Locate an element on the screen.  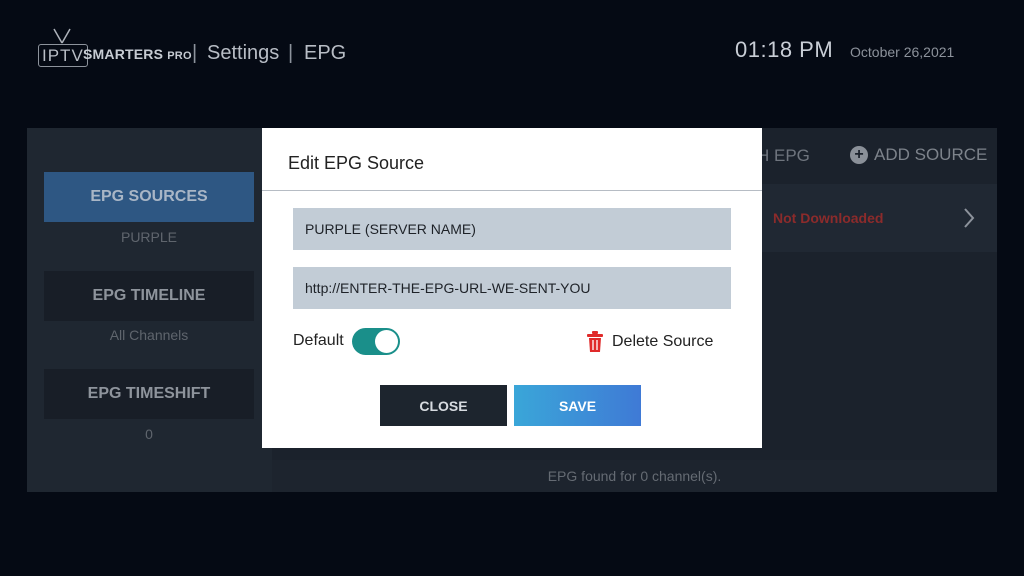
dialog-divider is located at coordinates (512, 190).